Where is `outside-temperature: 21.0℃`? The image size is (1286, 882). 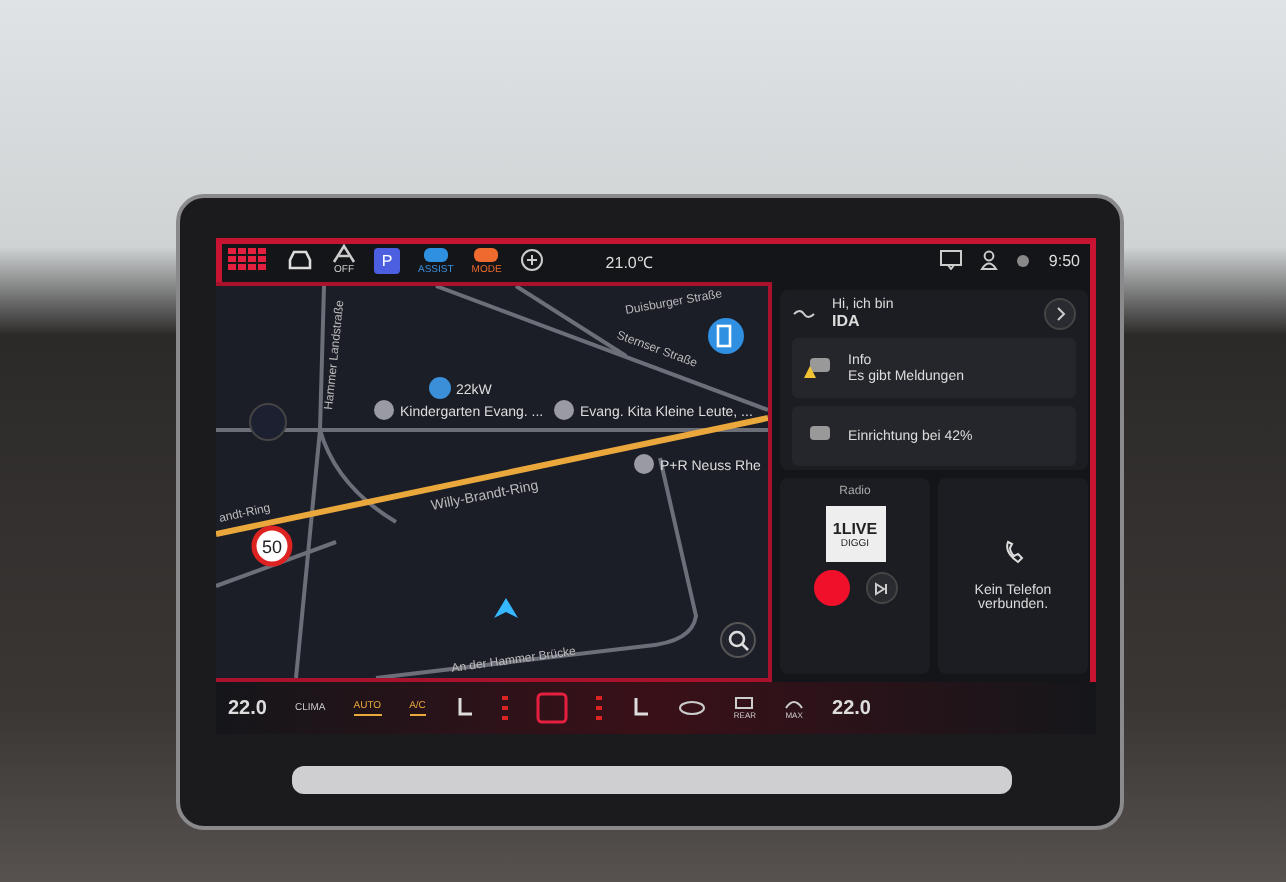
outside-temperature: 21.0℃ is located at coordinates (629, 261).